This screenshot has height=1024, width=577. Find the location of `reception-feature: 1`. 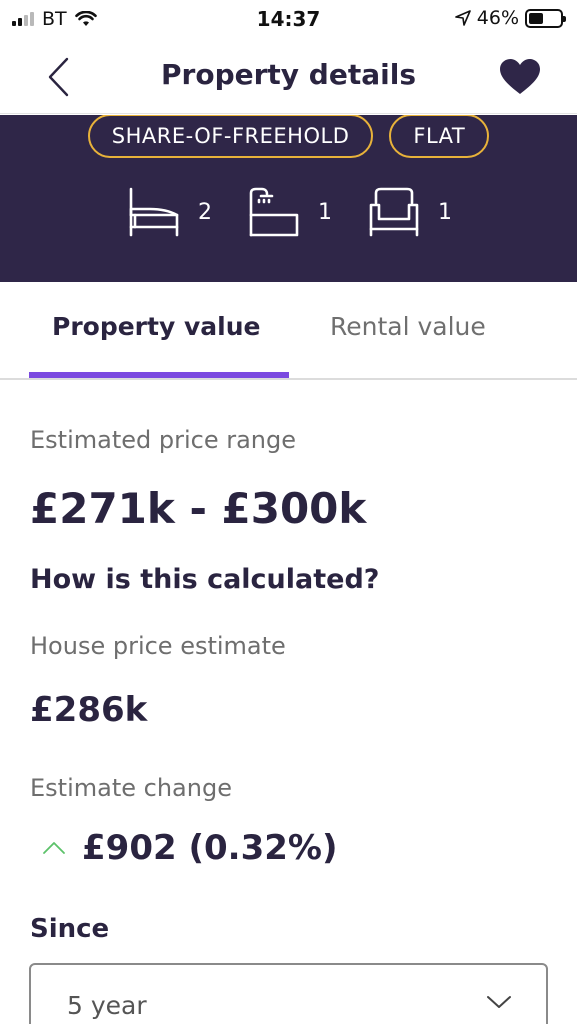

reception-feature: 1 is located at coordinates (410, 212).